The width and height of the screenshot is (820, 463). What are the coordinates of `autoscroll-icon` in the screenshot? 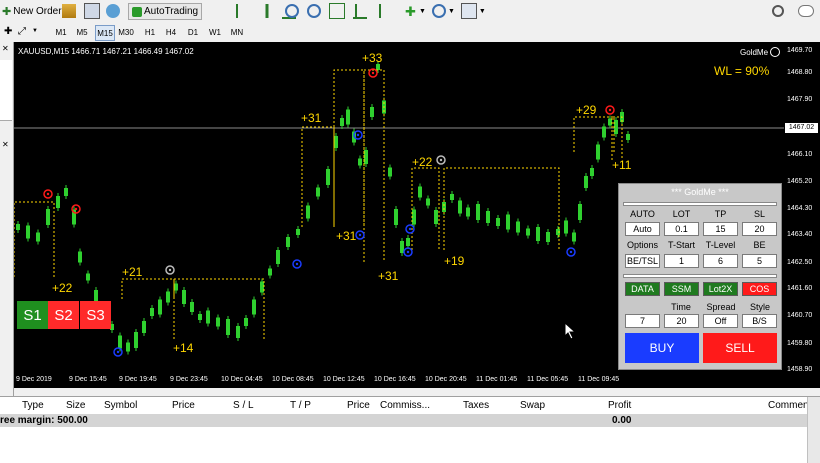 It's located at (387, 11).